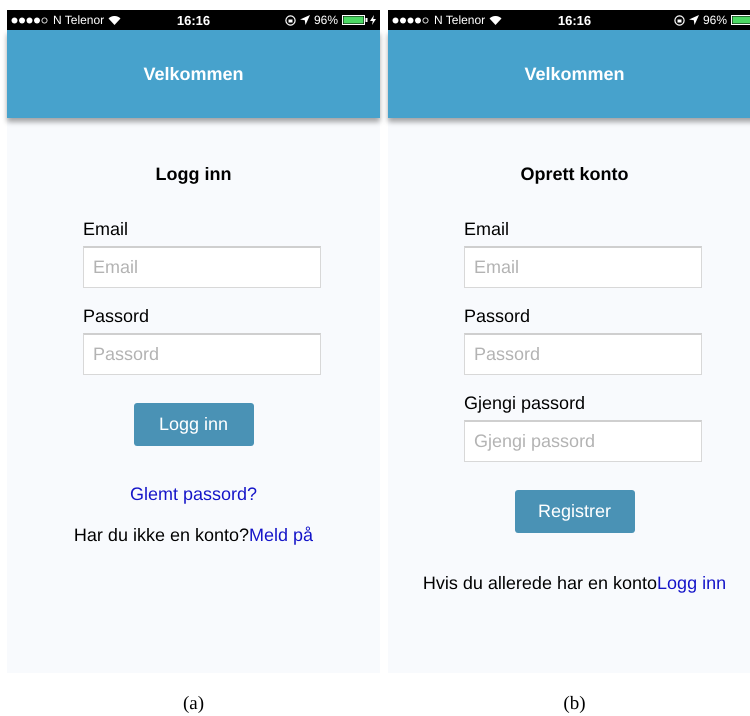 The width and height of the screenshot is (750, 716). What do you see at coordinates (194, 494) in the screenshot?
I see `text-link: Glemt passord?` at bounding box center [194, 494].